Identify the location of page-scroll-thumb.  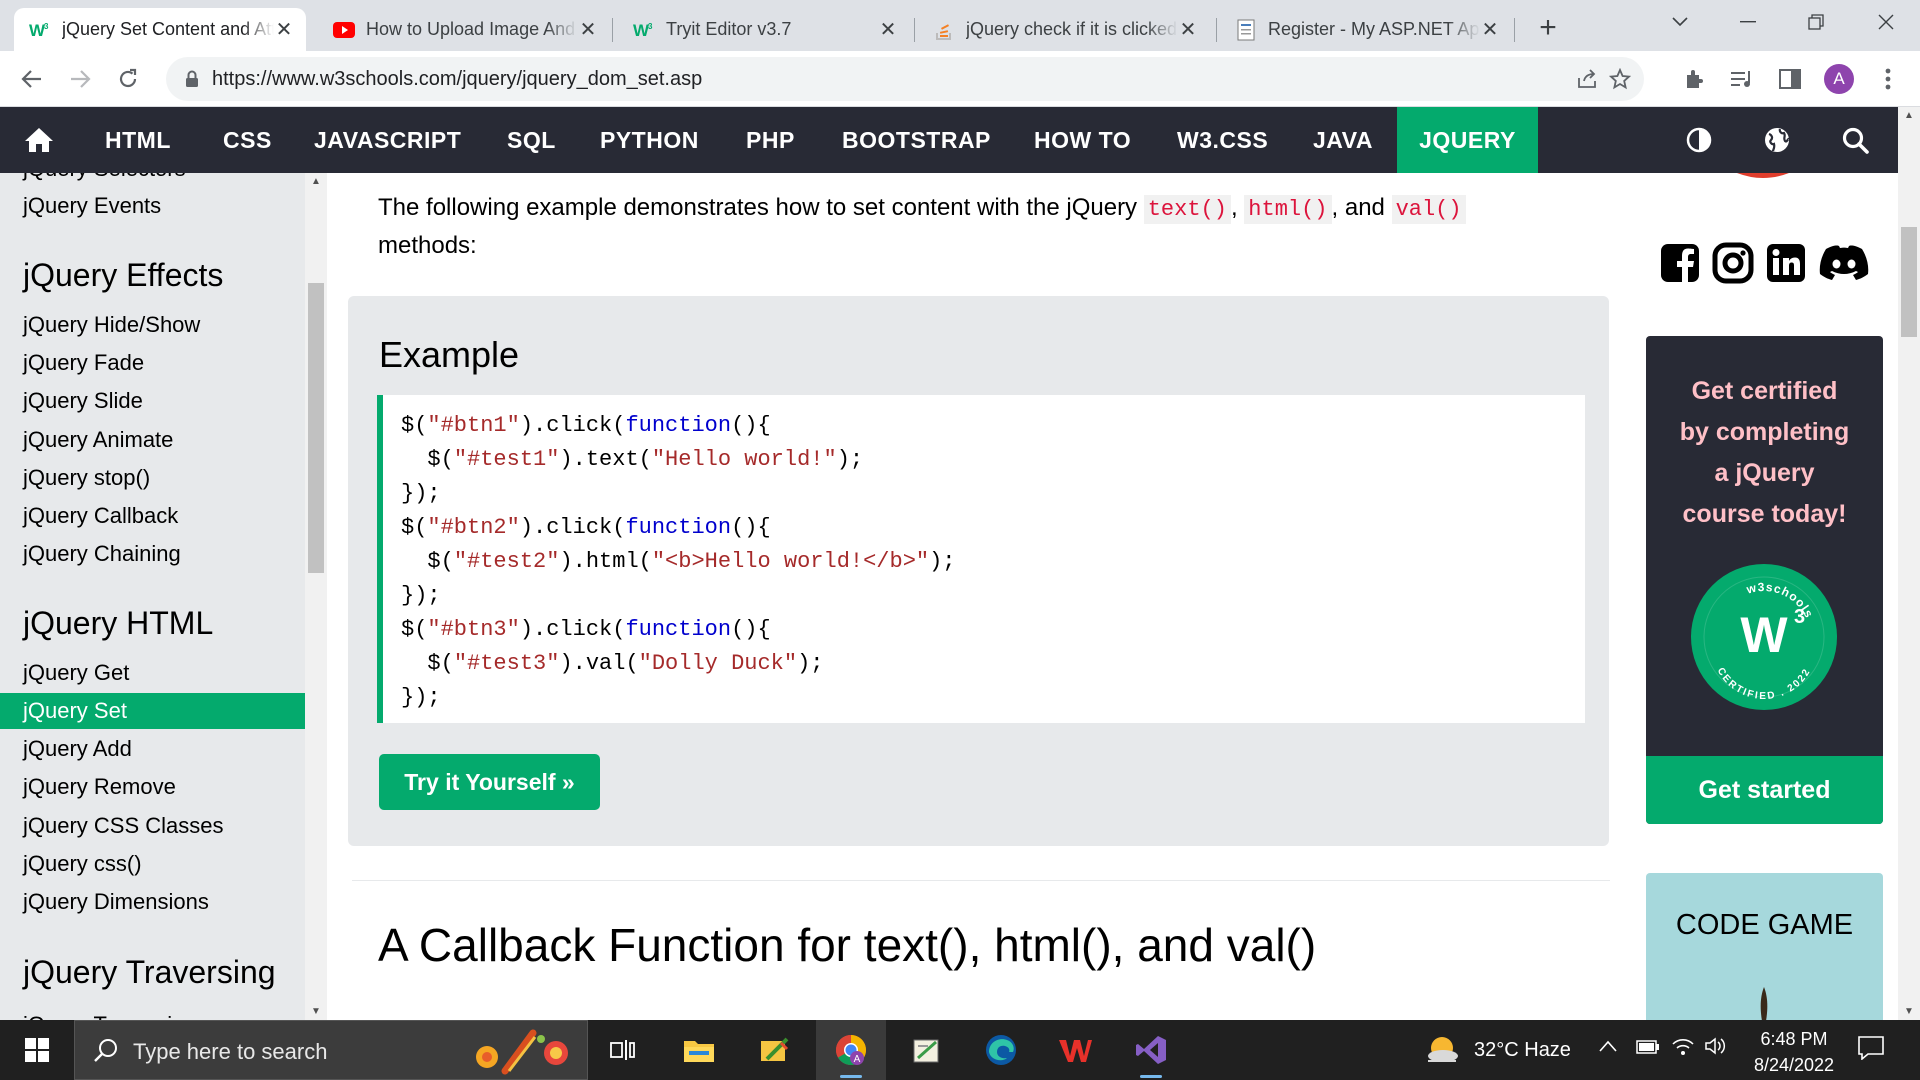
(1909, 282).